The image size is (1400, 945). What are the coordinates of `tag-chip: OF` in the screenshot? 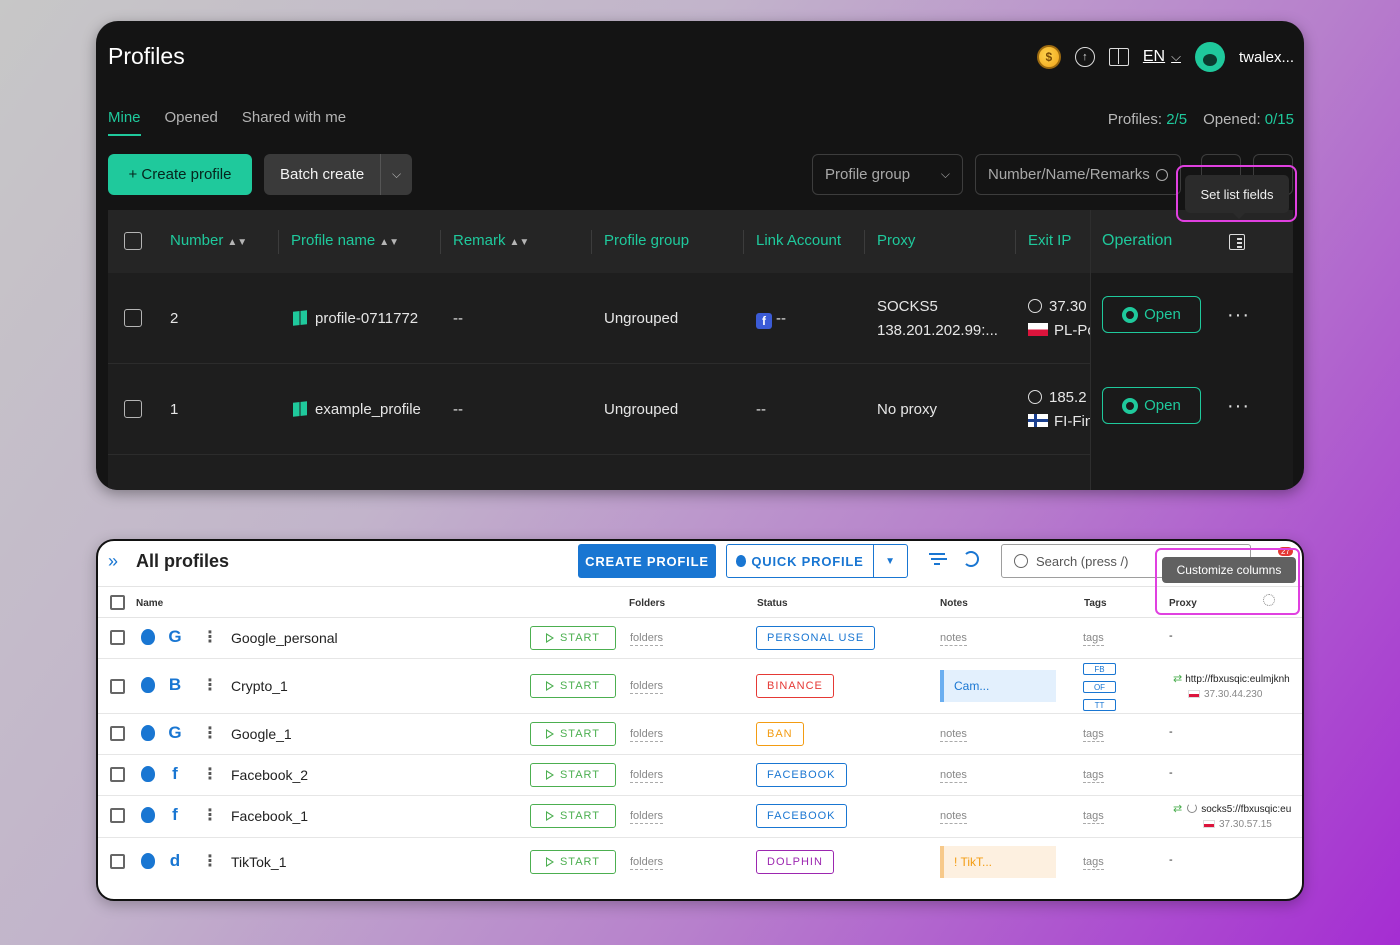 It's located at (1099, 687).